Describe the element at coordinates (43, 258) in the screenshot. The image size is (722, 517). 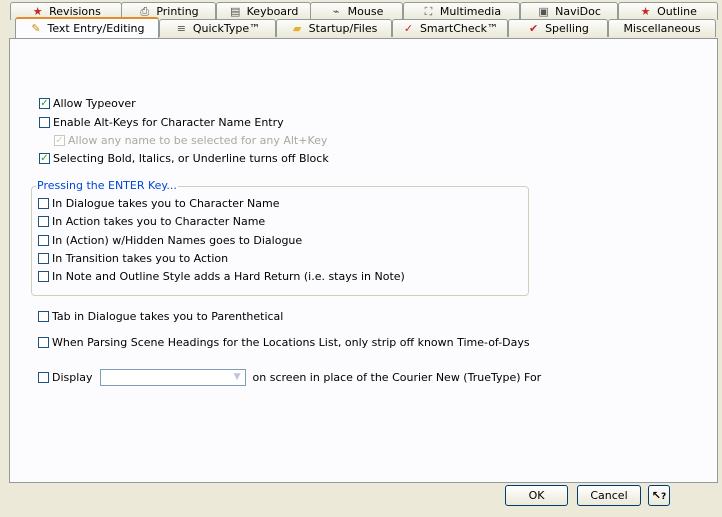
I see `enter-transition-checkbox` at that location.